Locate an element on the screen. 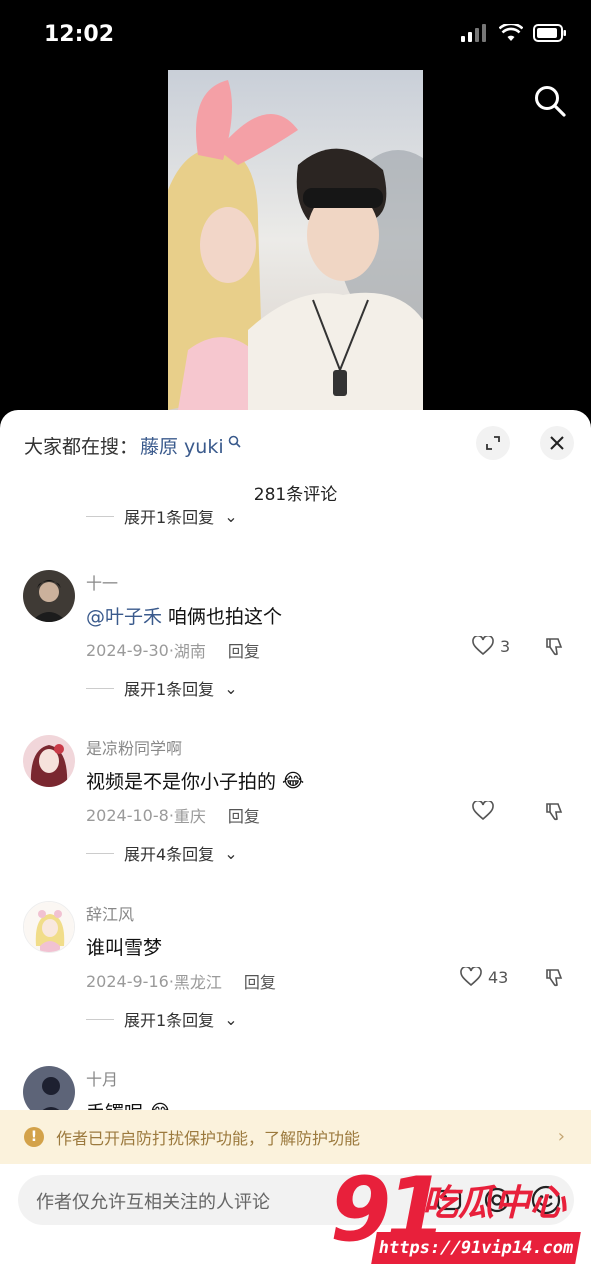 The width and height of the screenshot is (591, 1280). notice-text: 作者已开启防打扰保护功能，了解防护功能 is located at coordinates (208, 1138).